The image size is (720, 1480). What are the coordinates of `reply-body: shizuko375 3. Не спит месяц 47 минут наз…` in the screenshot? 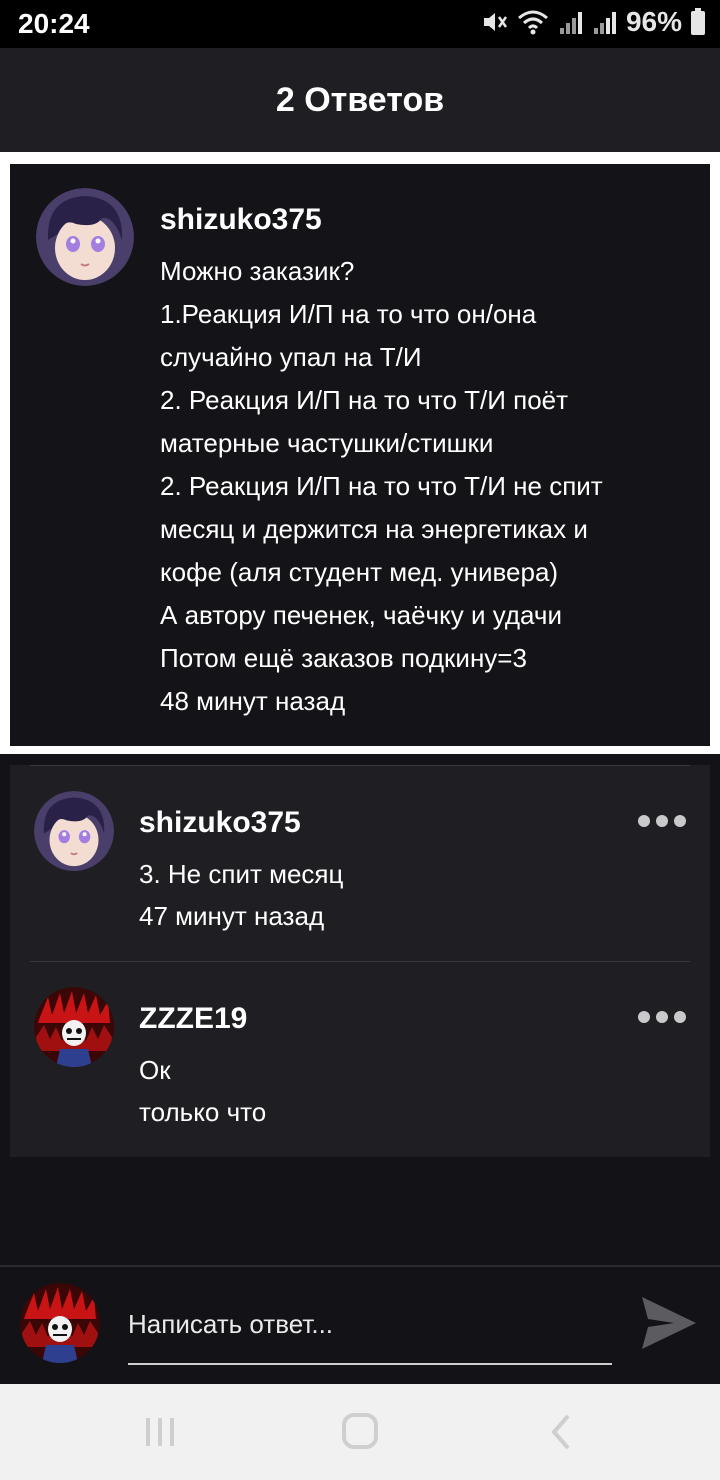 It's located at (379, 871).